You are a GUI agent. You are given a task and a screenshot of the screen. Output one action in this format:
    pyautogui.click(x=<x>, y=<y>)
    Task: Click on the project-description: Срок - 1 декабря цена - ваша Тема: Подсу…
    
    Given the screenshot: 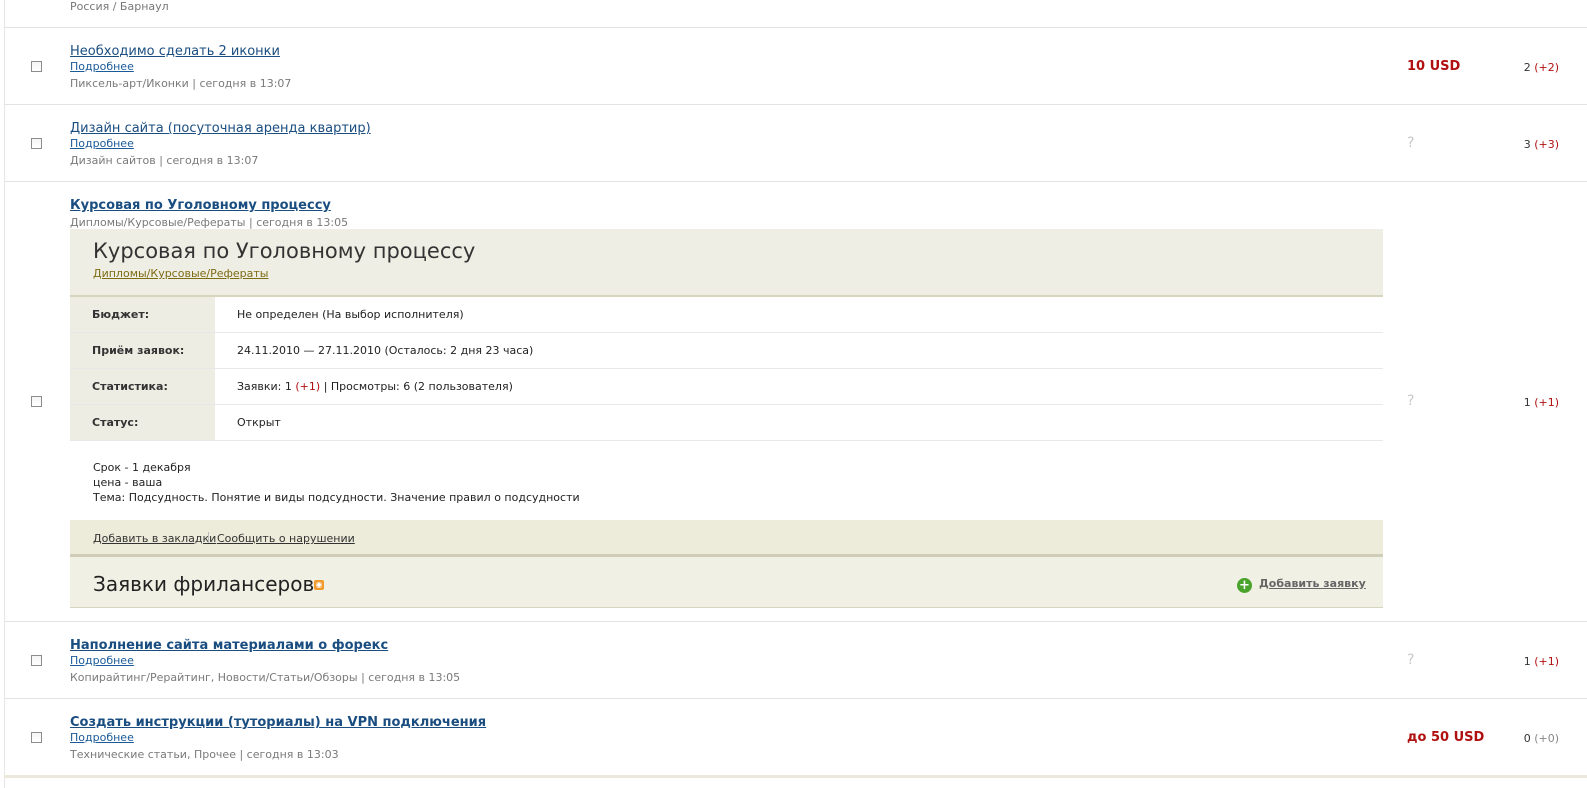 What is the action you would take?
    pyautogui.click(x=726, y=480)
    